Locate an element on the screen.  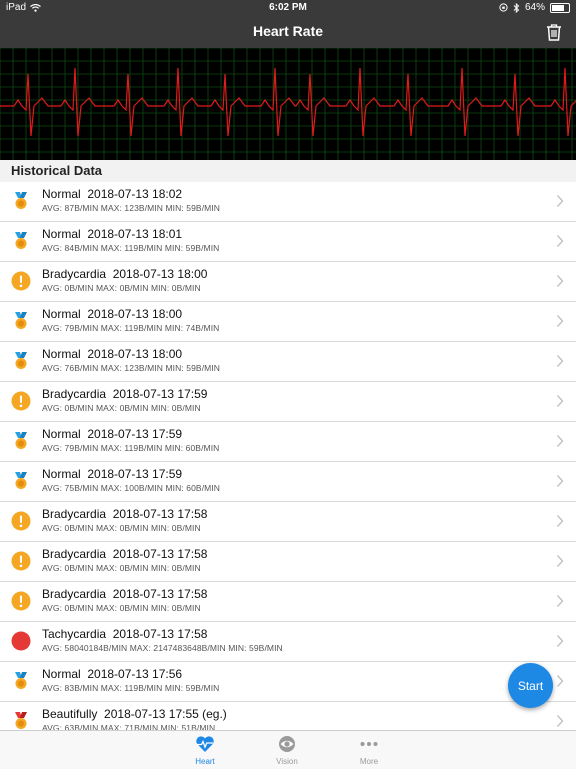
record-title: Bradycardia 2018-07-13 17:59 is located at coordinates (124, 394).